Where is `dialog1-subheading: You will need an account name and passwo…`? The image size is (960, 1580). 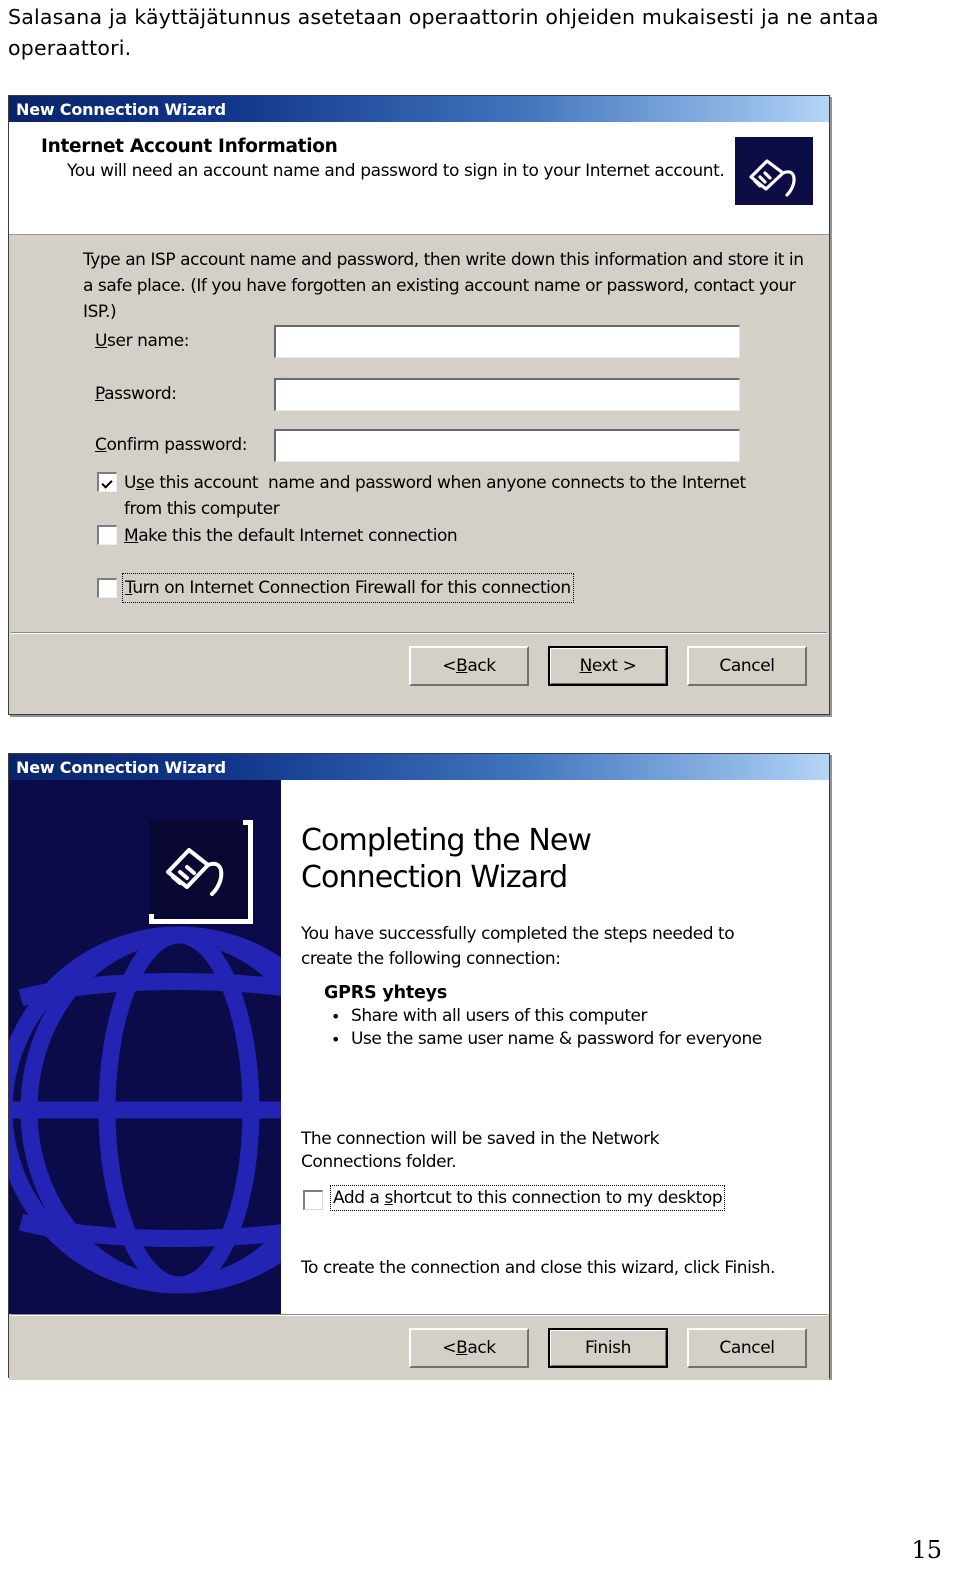 dialog1-subheading: You will need an account name and passwo… is located at coordinates (396, 171).